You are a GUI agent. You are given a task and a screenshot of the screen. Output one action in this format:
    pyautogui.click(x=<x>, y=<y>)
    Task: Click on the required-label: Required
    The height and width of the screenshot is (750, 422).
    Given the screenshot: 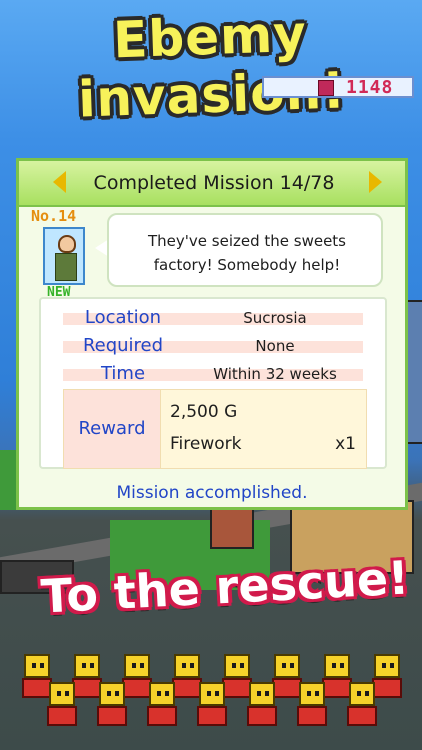 What is the action you would take?
    pyautogui.click(x=123, y=345)
    